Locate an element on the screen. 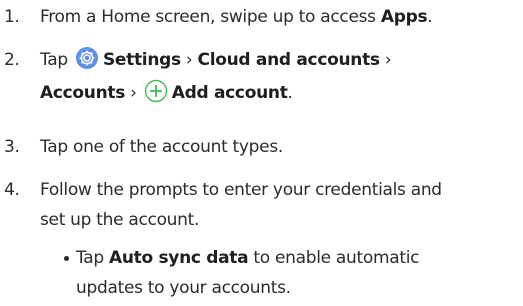 Image resolution: width=523 pixels, height=306 pixels. step-text-plain: From a Home screen, swipe up to access is located at coordinates (210, 17).